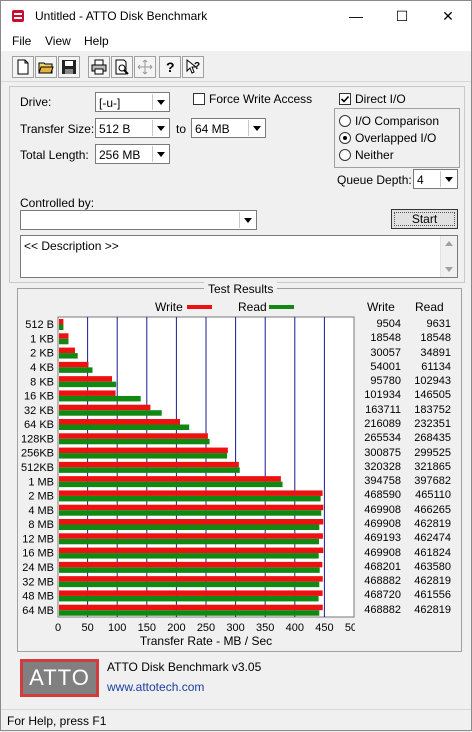 The image size is (472, 732). Describe the element at coordinates (37, 439) in the screenshot. I see `category-label: 128KB` at that location.